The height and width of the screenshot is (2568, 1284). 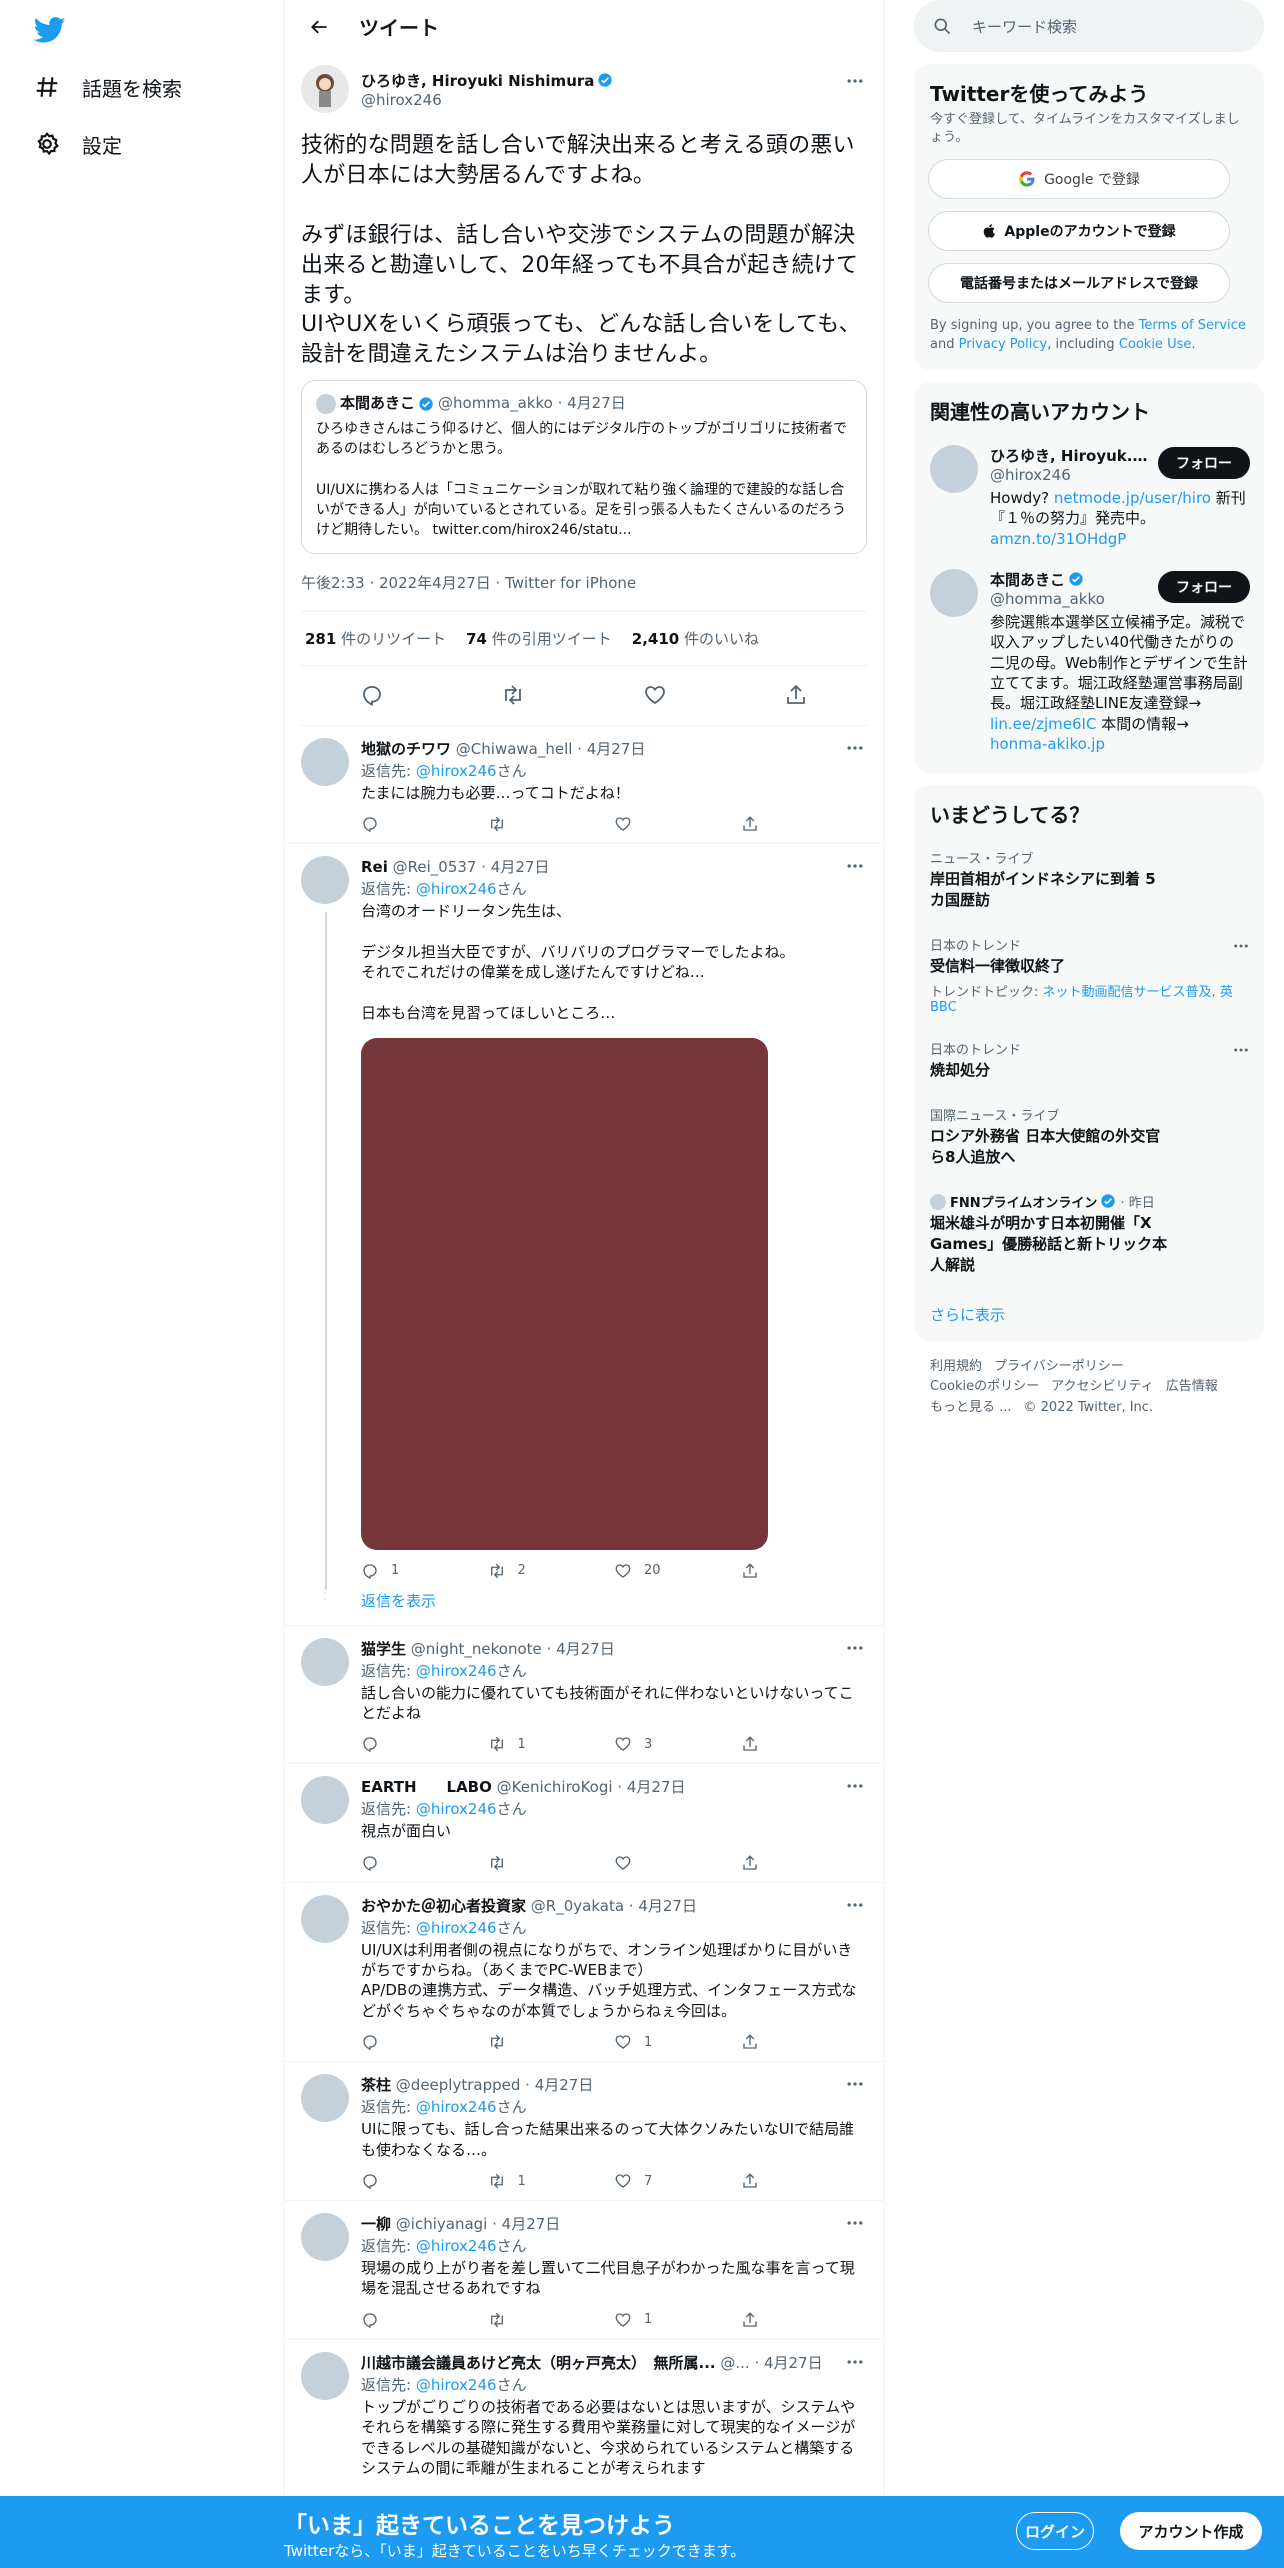 I want to click on nav-explore: 話題を検索, so click(x=108, y=87).